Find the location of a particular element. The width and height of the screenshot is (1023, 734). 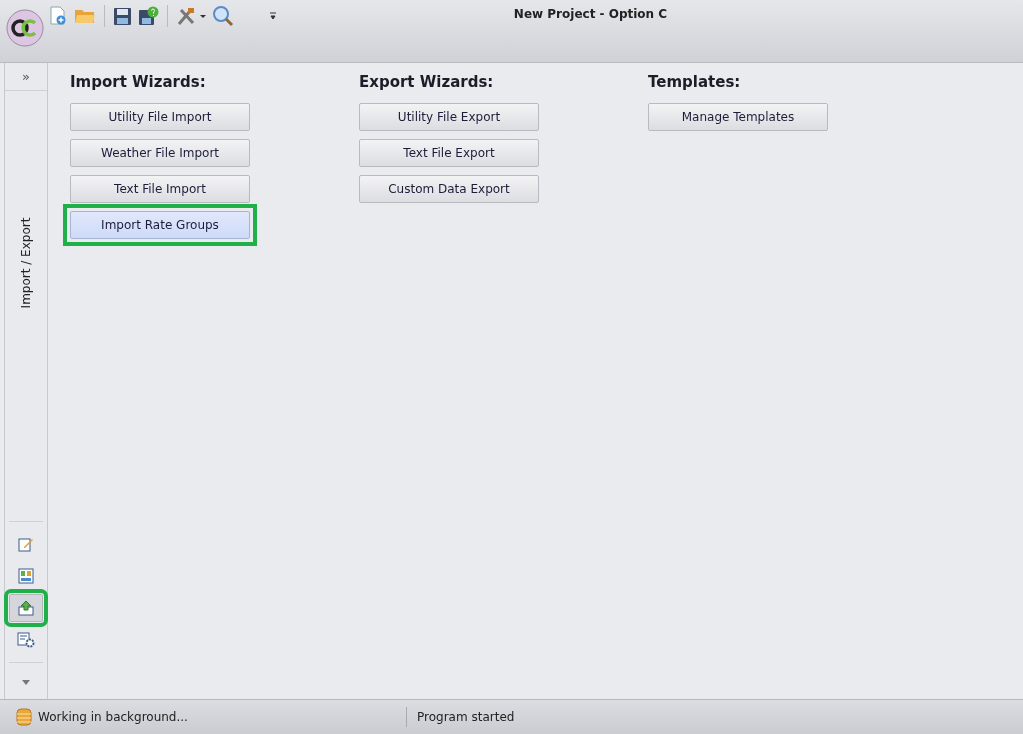

edit-icon is located at coordinates (26, 544).